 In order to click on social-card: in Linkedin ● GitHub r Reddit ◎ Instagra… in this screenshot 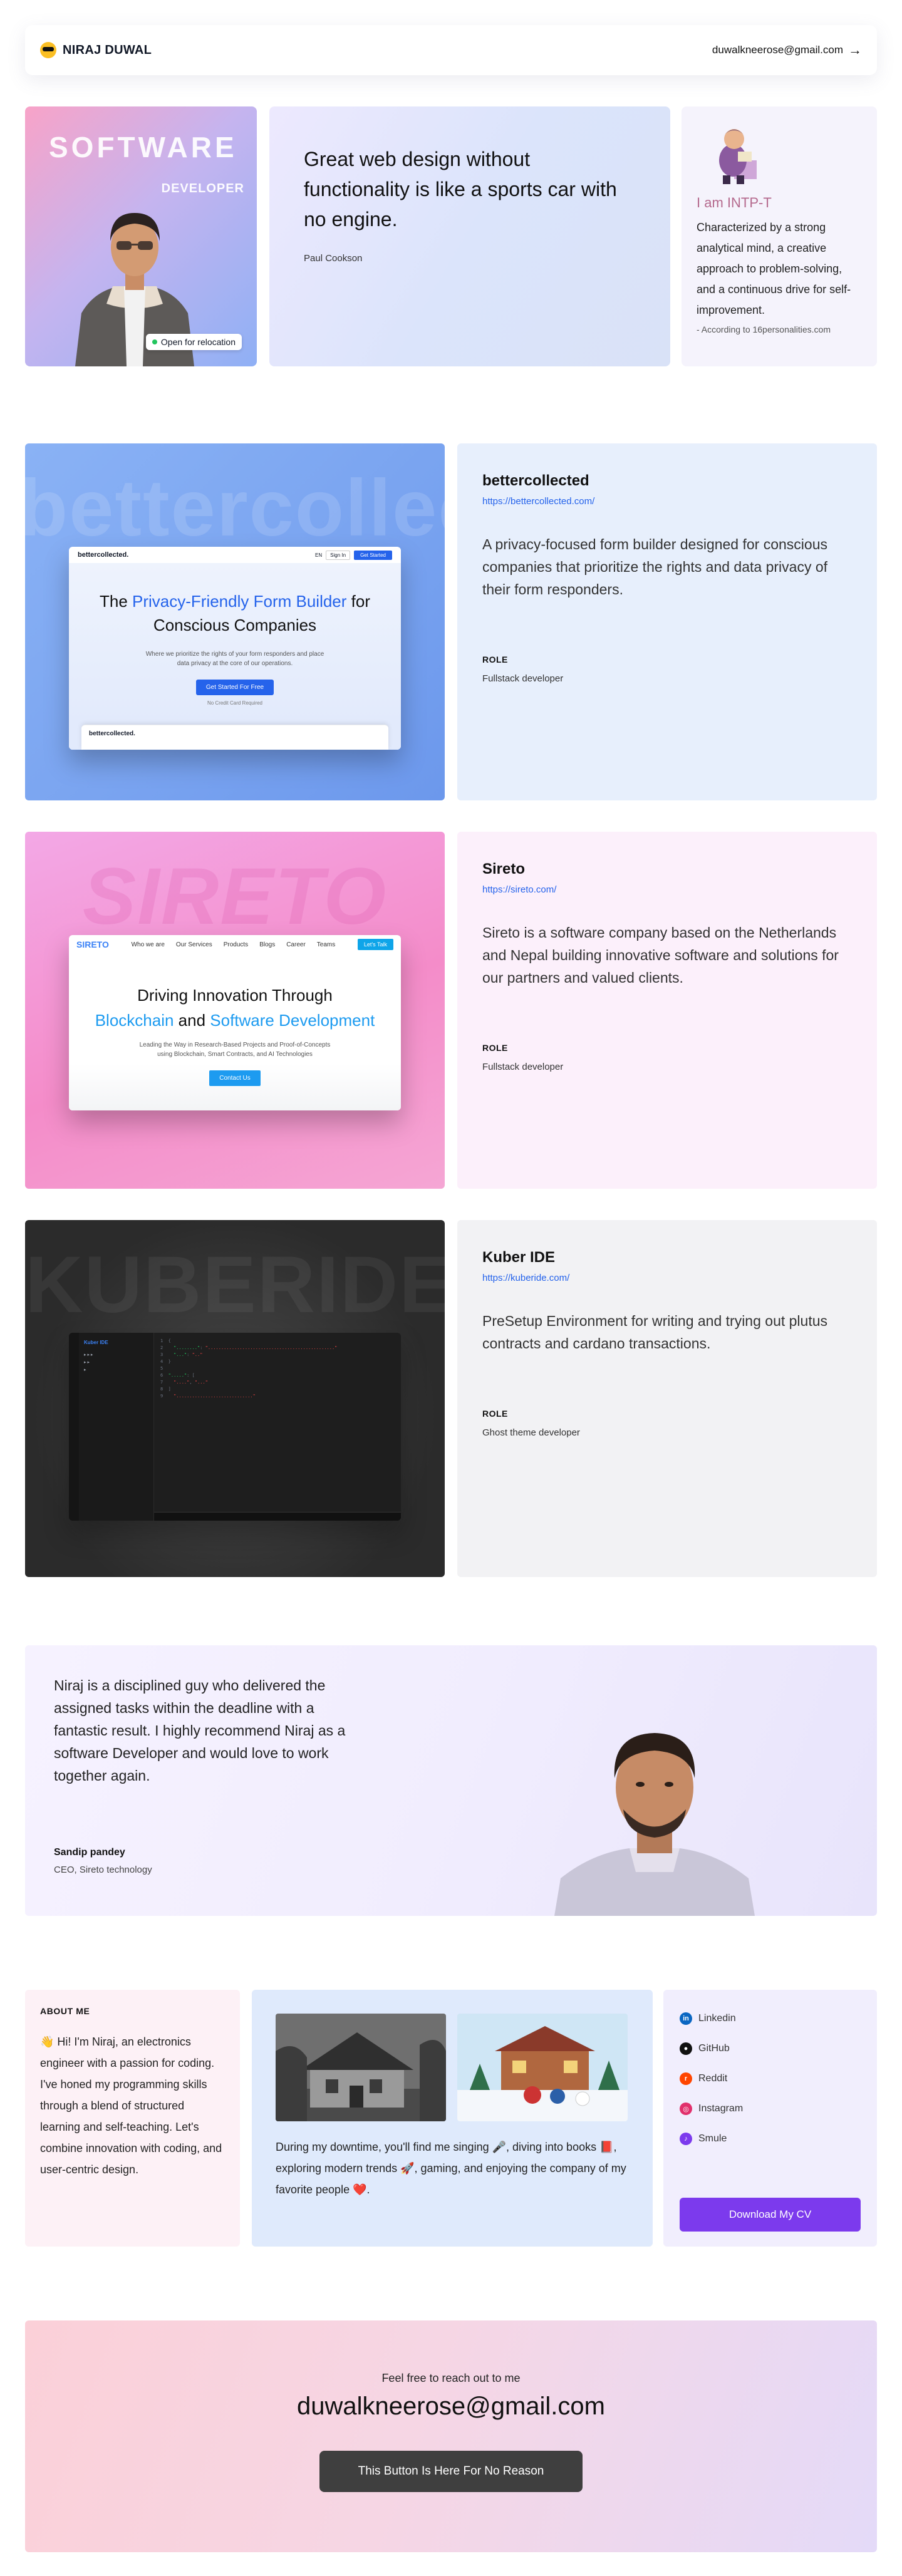, I will do `click(770, 2118)`.